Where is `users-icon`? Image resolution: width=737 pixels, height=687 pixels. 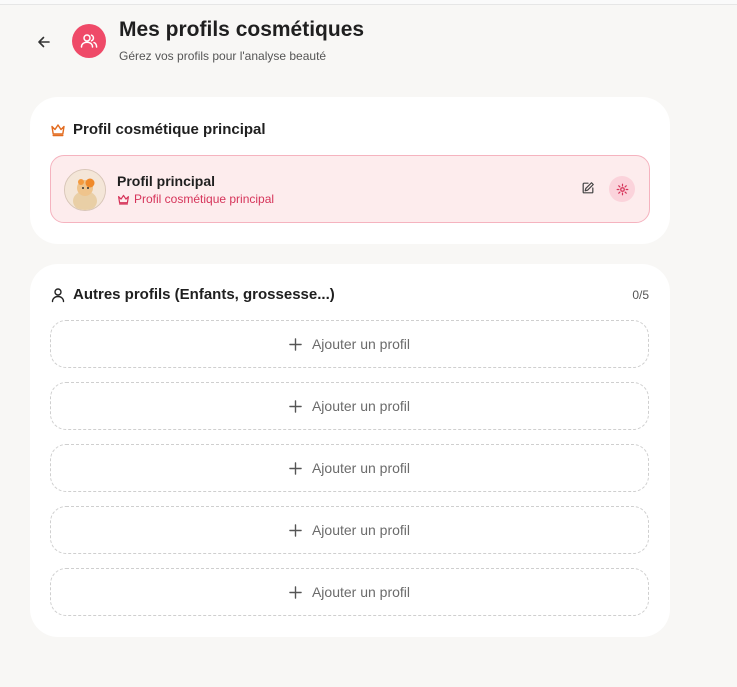
users-icon is located at coordinates (89, 41).